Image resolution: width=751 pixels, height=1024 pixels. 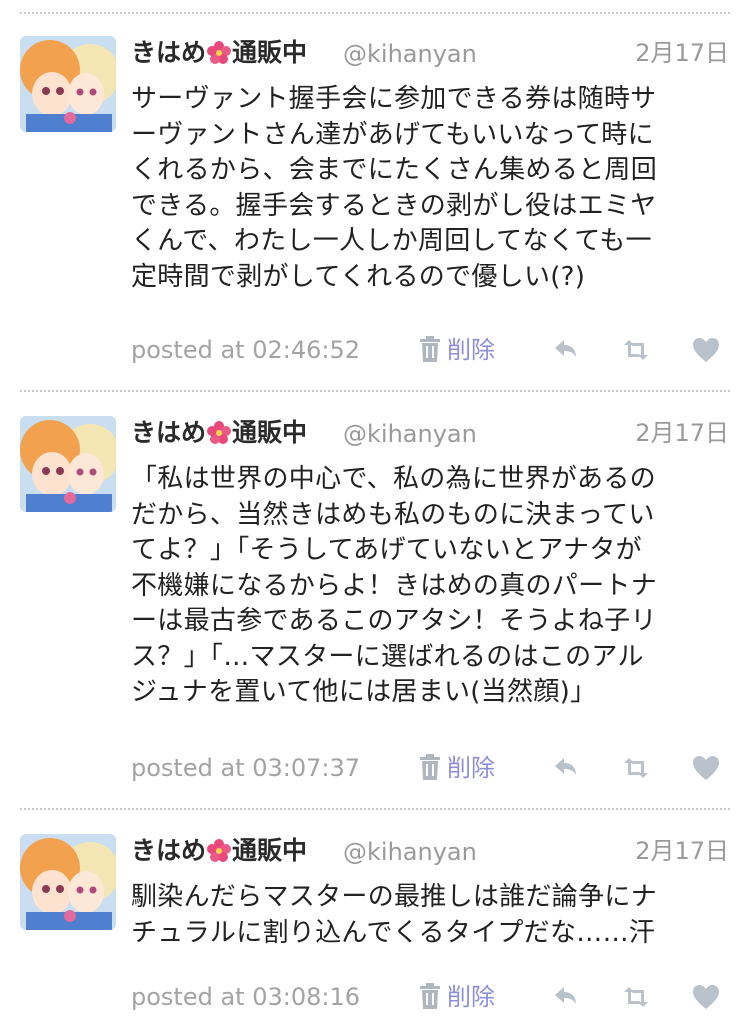 I want to click on tweet-footer: posted at 03:08:16 削除, so click(x=431, y=997).